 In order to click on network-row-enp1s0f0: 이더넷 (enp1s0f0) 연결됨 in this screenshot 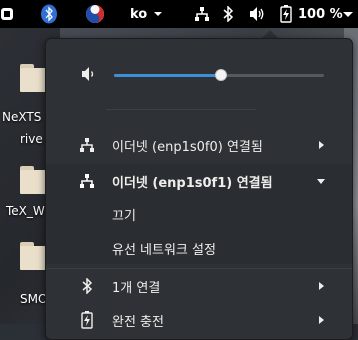, I will do `click(199, 145)`.